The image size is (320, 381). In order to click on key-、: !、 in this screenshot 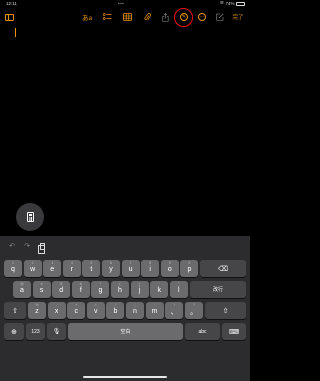, I will do `click(174, 310)`.